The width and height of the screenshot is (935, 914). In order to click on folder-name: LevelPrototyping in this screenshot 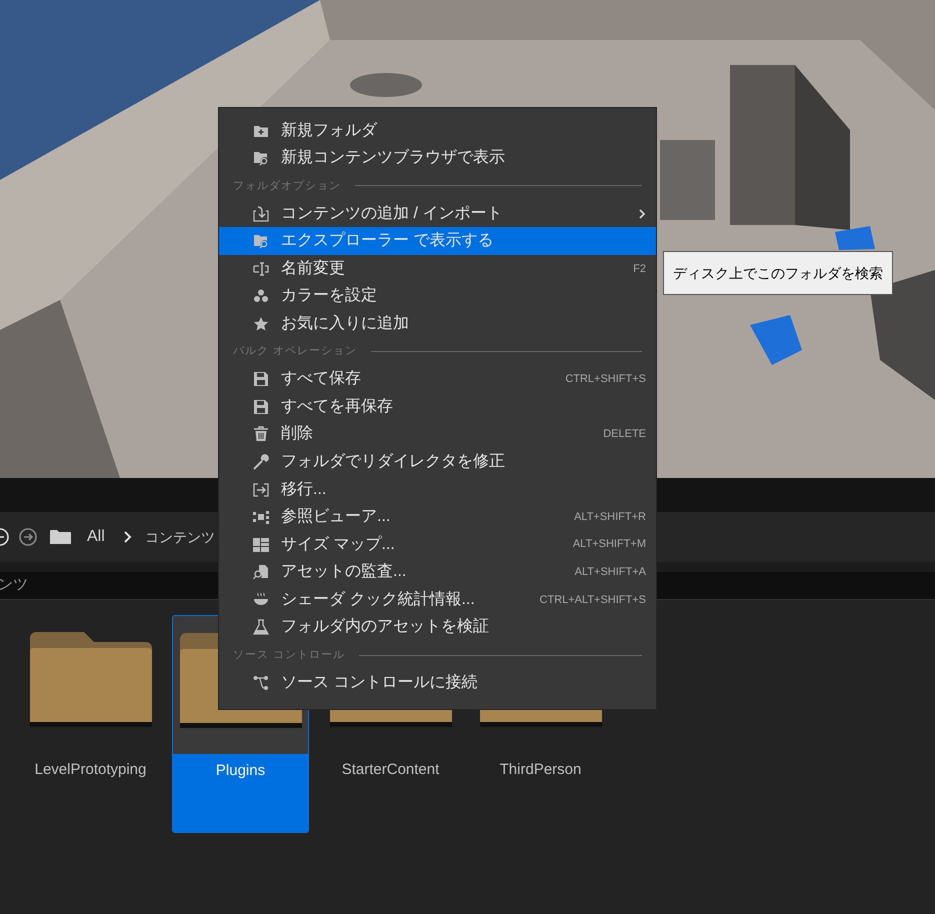, I will do `click(90, 768)`.